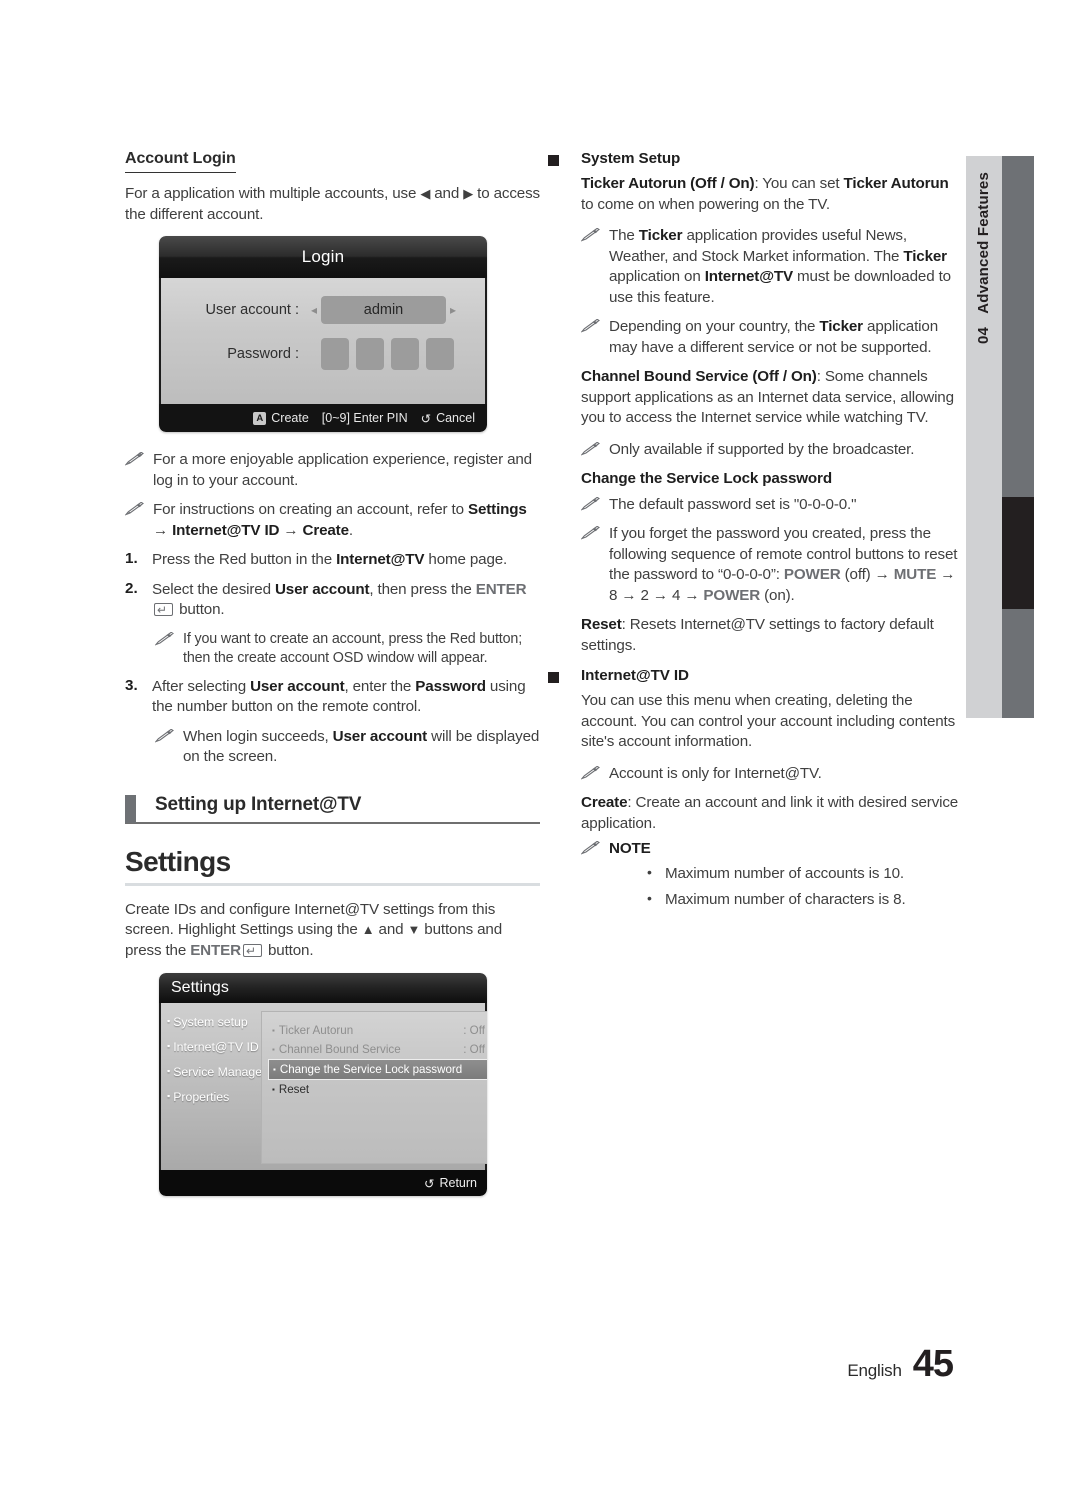  Describe the element at coordinates (201, 1097) in the screenshot. I see `osd-menu-item-label: Properties` at that location.